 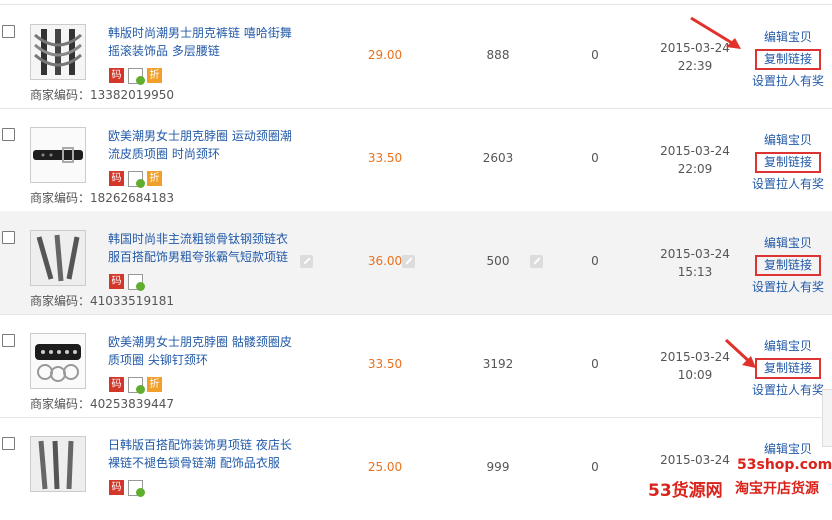 I want to click on listing-clock: 22:09, so click(x=695, y=169).